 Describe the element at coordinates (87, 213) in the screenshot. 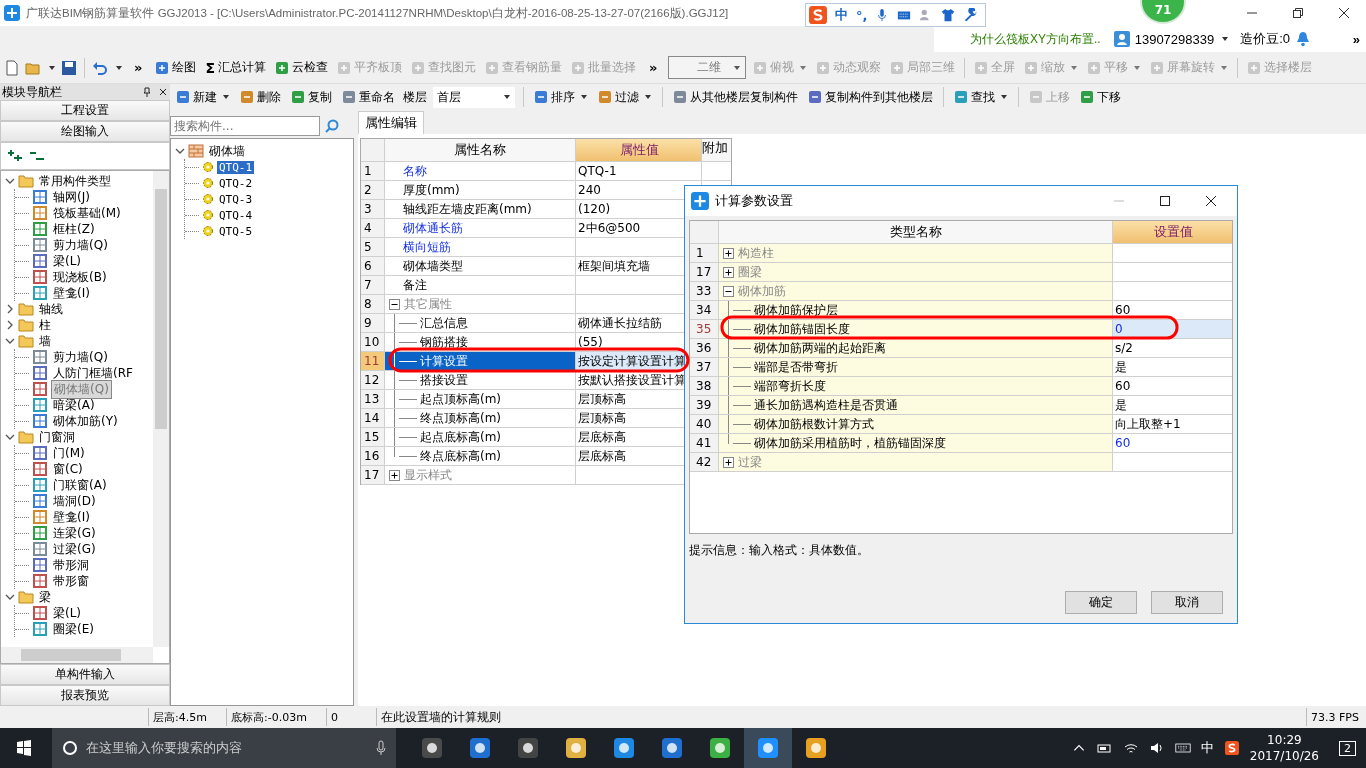

I see `tree-item: 筏板基础(M)` at that location.